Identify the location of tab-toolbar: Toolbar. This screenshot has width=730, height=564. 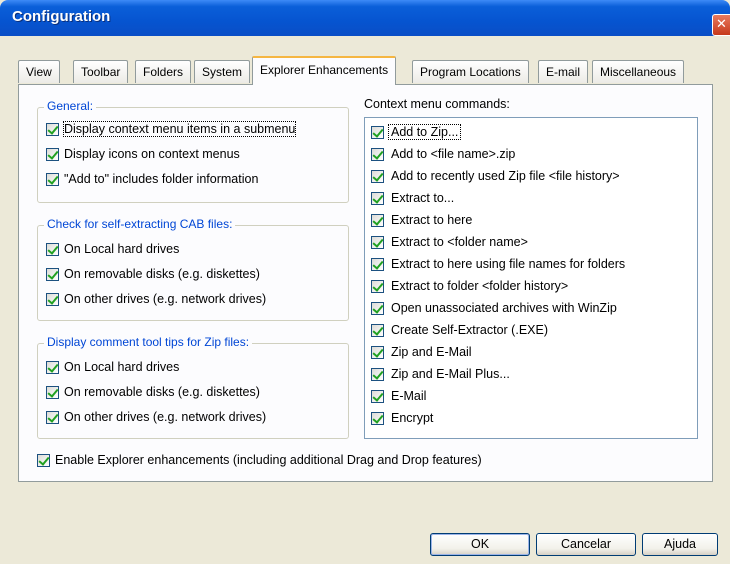
(101, 71).